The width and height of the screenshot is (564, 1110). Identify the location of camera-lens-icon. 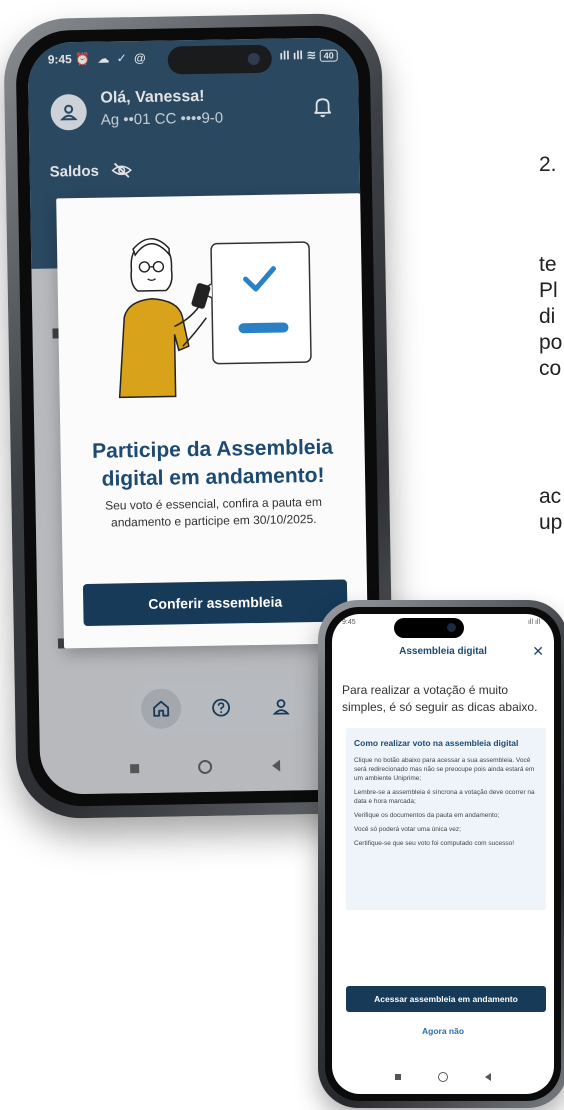
(451, 627).